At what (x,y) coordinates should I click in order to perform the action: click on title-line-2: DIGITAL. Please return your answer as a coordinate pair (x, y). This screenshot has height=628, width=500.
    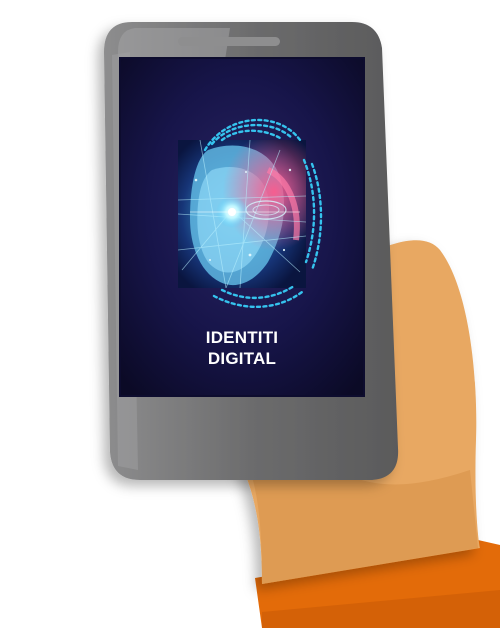
    Looking at the image, I should click on (242, 358).